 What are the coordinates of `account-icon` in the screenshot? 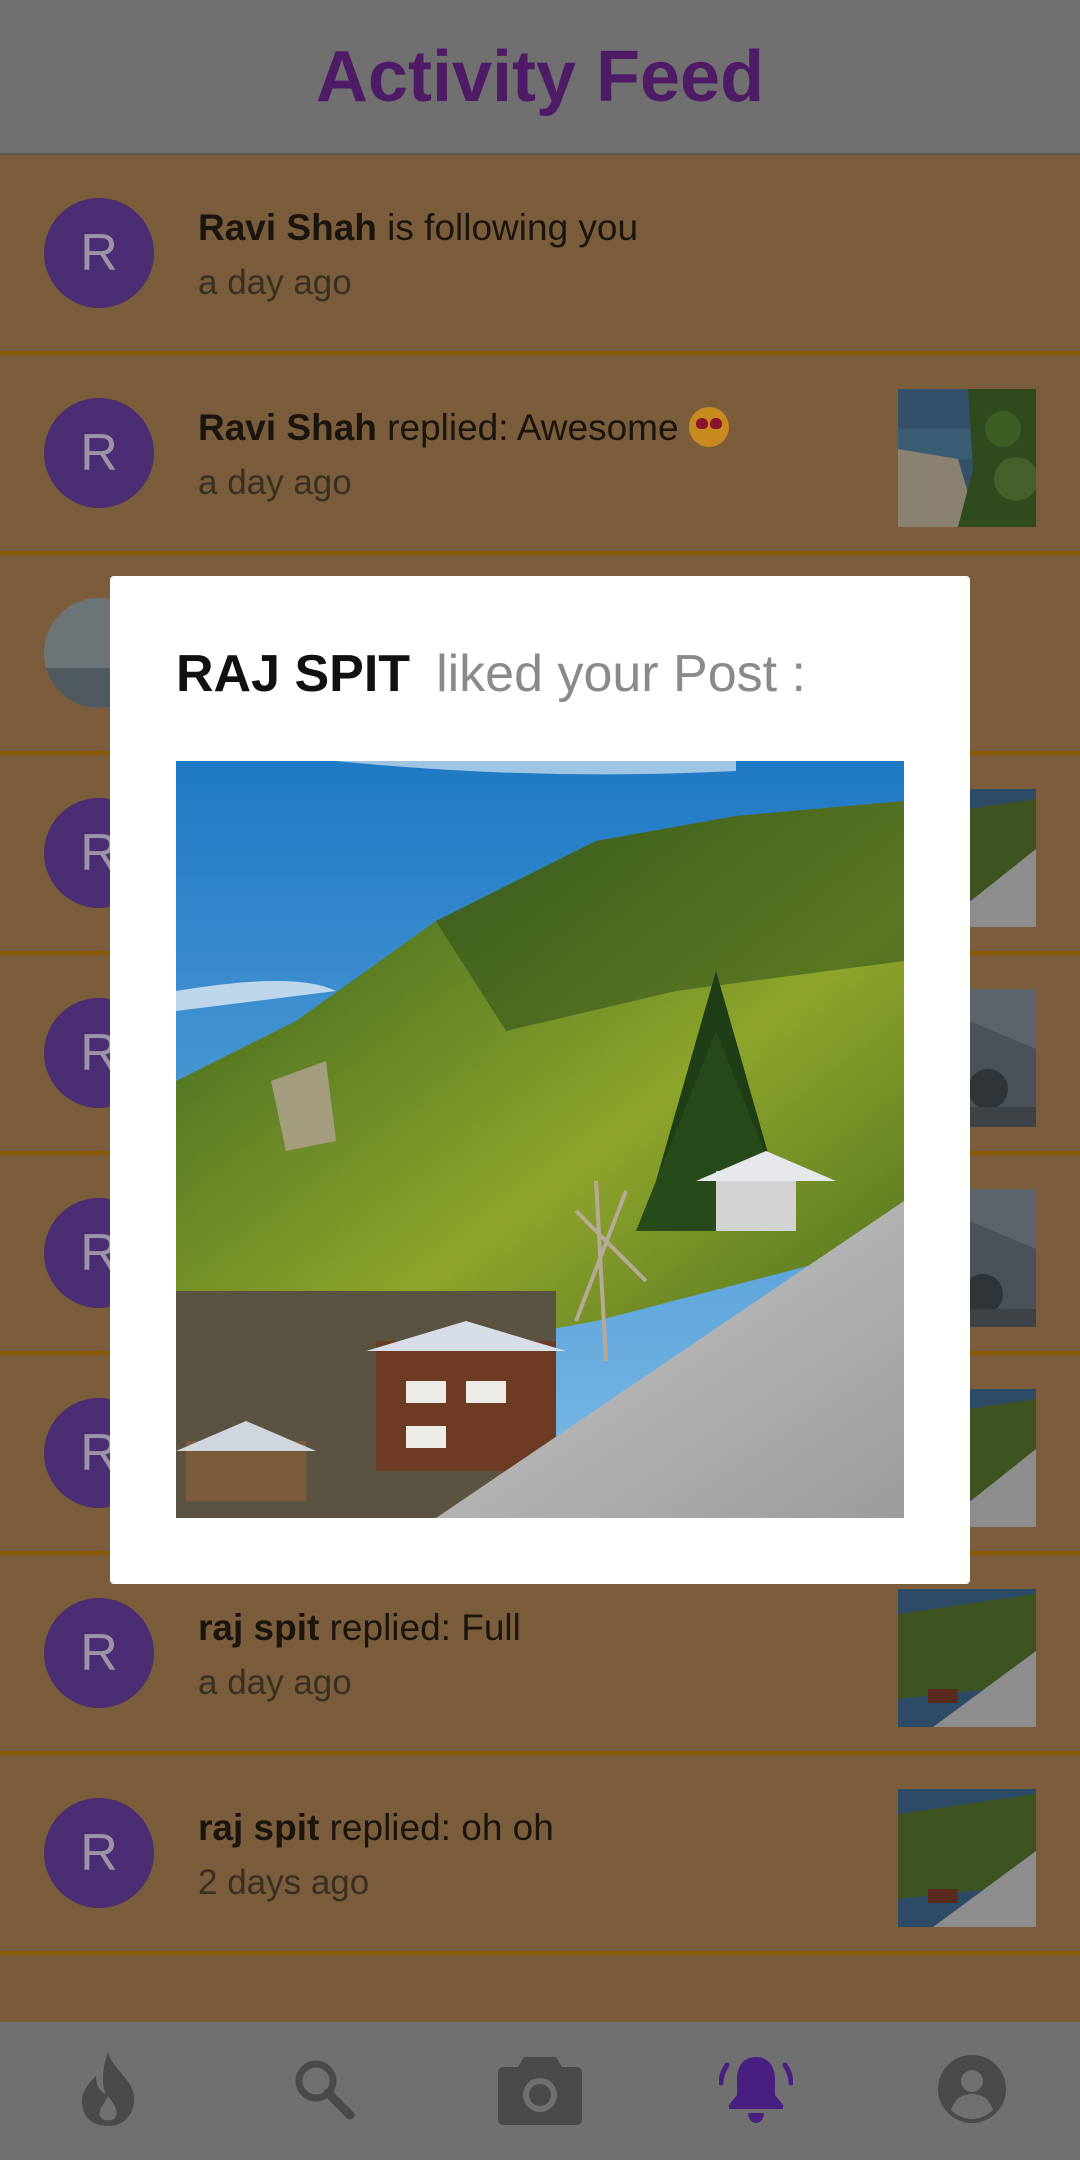 It's located at (972, 2091).